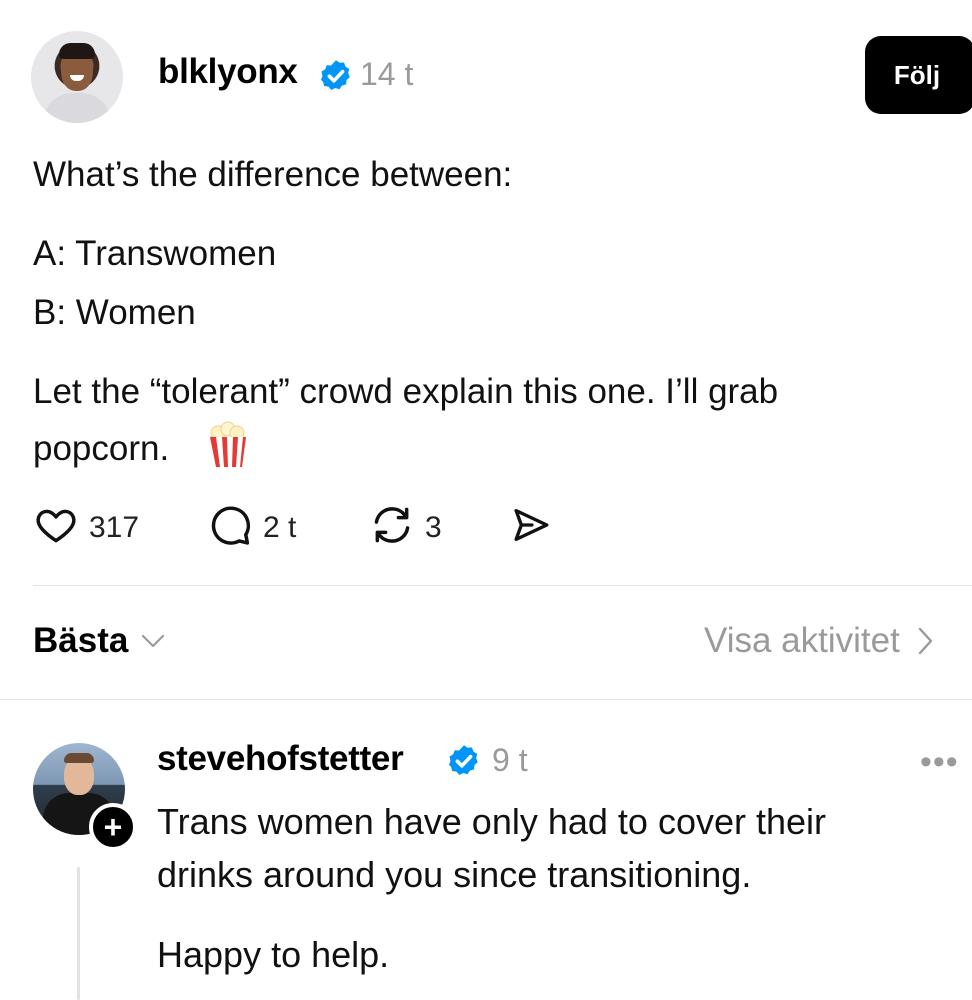 This screenshot has width=972, height=1000. I want to click on reply-username: stevehofstetter, so click(280, 759).